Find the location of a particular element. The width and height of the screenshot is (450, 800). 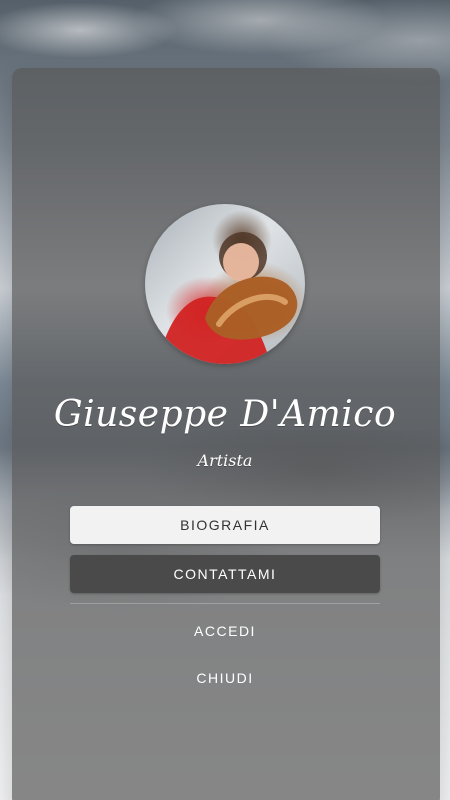

avatar is located at coordinates (225, 284).